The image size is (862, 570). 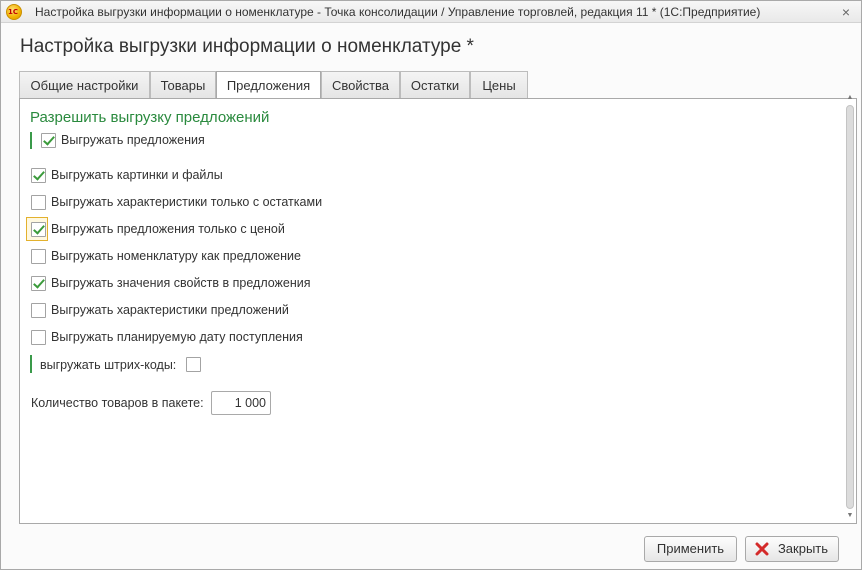 I want to click on checkbox-export-offers, so click(x=48, y=140).